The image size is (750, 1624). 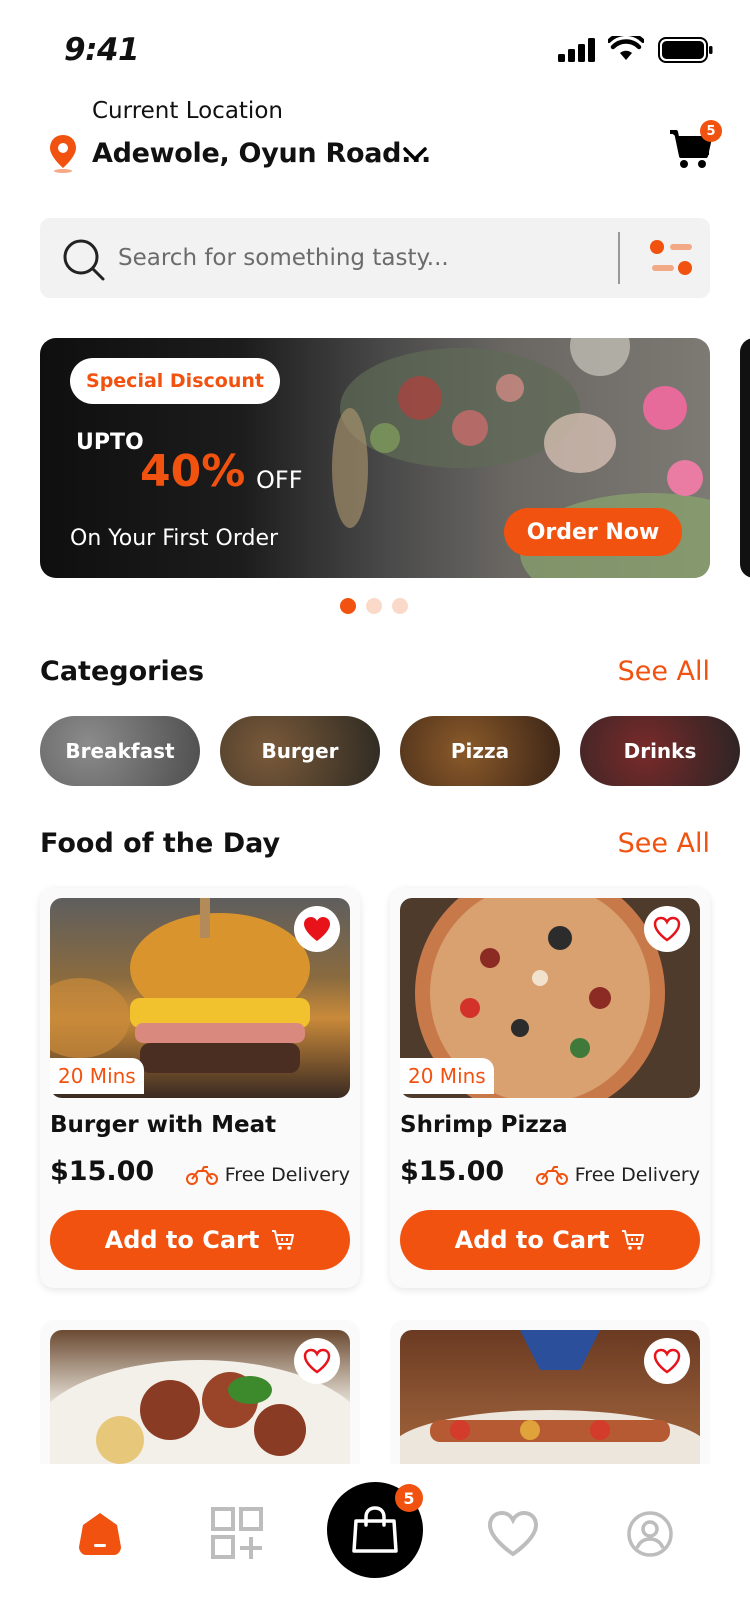 What do you see at coordinates (685, 50) in the screenshot?
I see `battery-icon` at bounding box center [685, 50].